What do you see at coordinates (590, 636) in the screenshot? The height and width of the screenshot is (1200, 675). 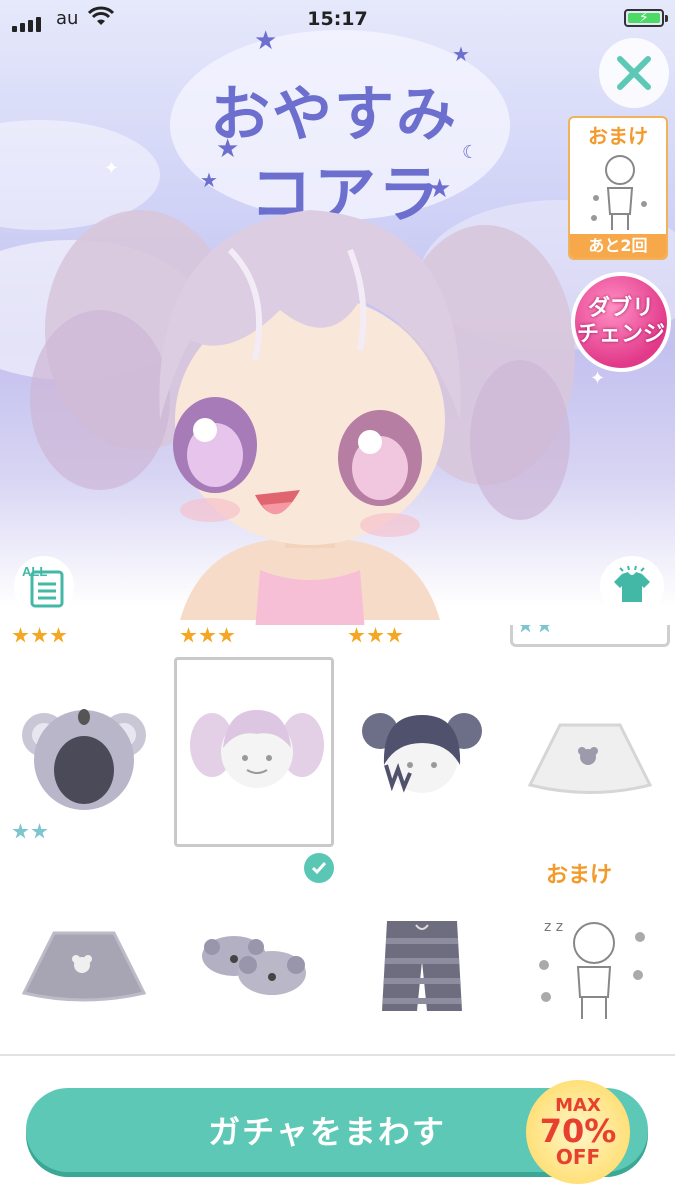 I see `item-card-partial` at bounding box center [590, 636].